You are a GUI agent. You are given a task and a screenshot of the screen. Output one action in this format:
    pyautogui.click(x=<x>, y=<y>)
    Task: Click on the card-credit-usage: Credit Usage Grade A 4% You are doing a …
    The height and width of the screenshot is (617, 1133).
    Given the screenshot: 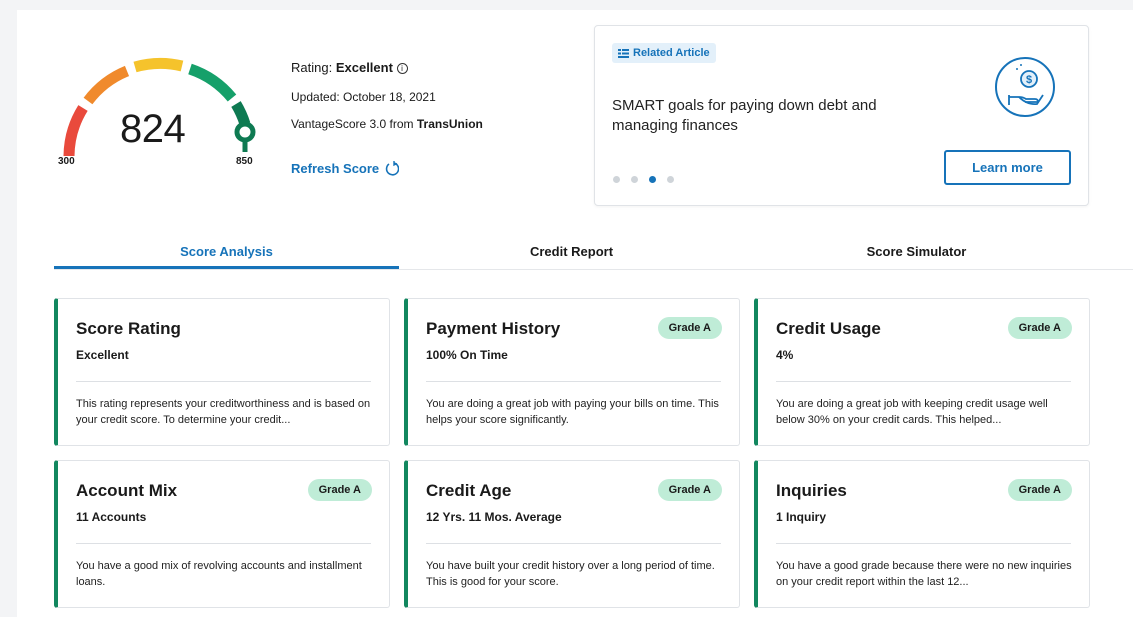 What is the action you would take?
    pyautogui.click(x=922, y=372)
    